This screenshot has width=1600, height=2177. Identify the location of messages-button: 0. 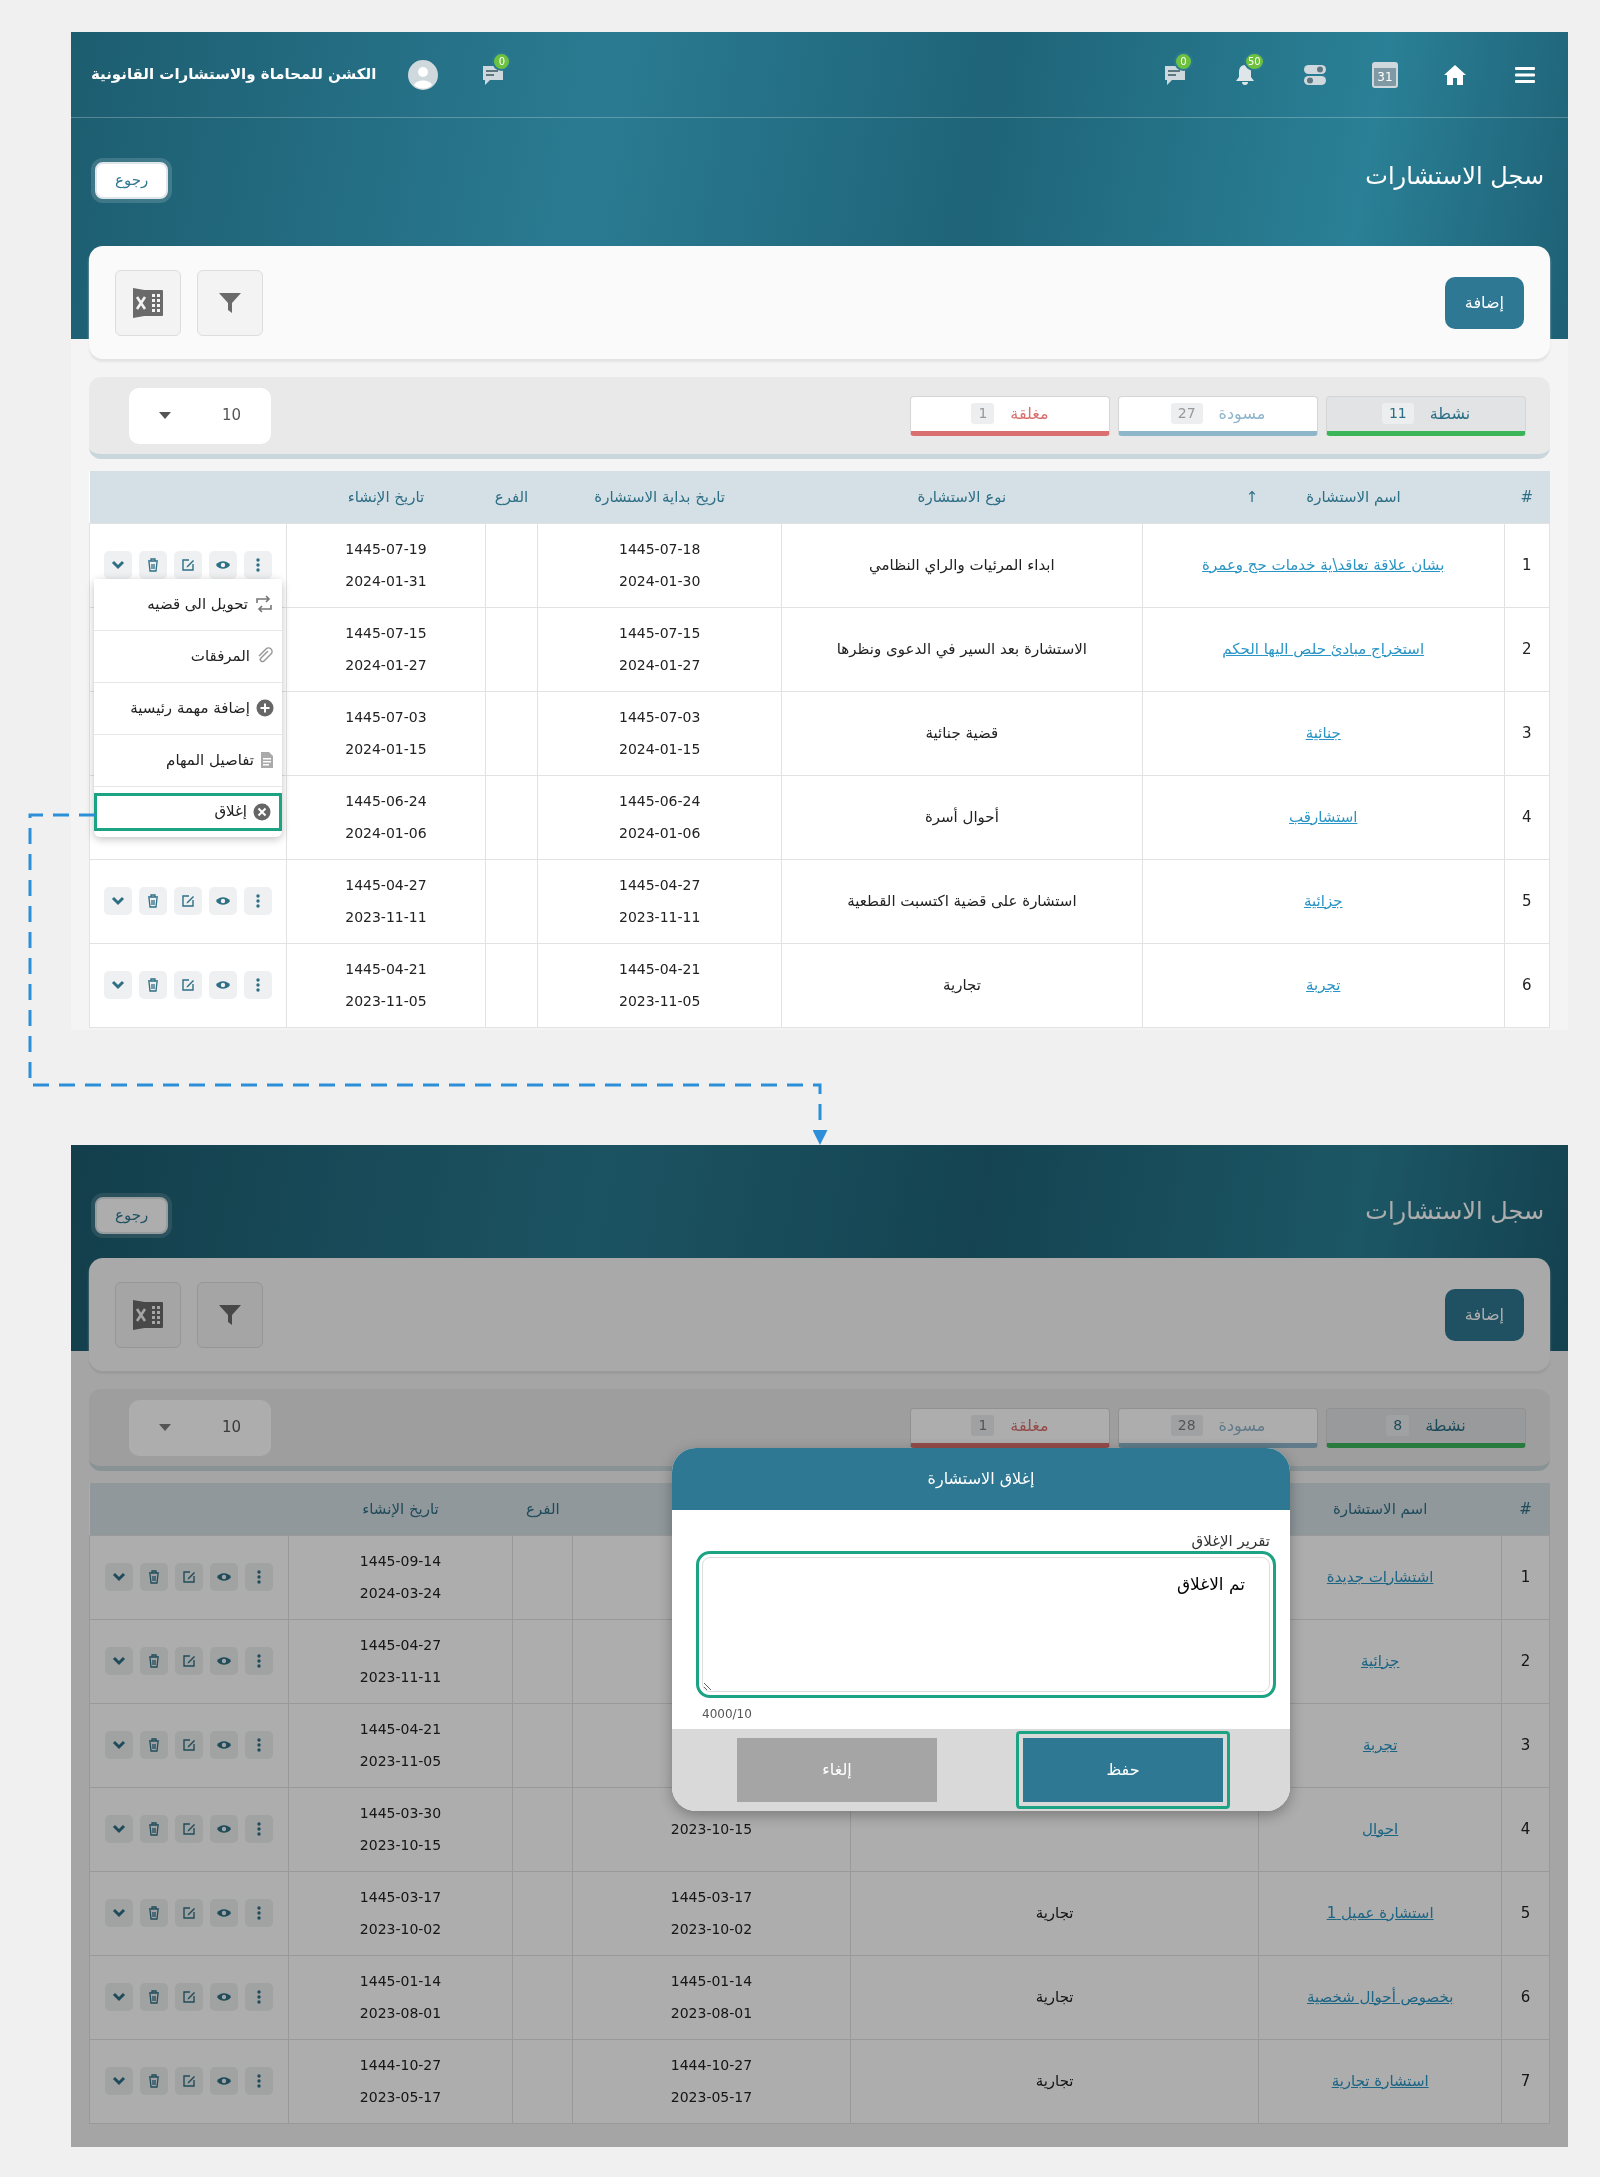
(493, 74).